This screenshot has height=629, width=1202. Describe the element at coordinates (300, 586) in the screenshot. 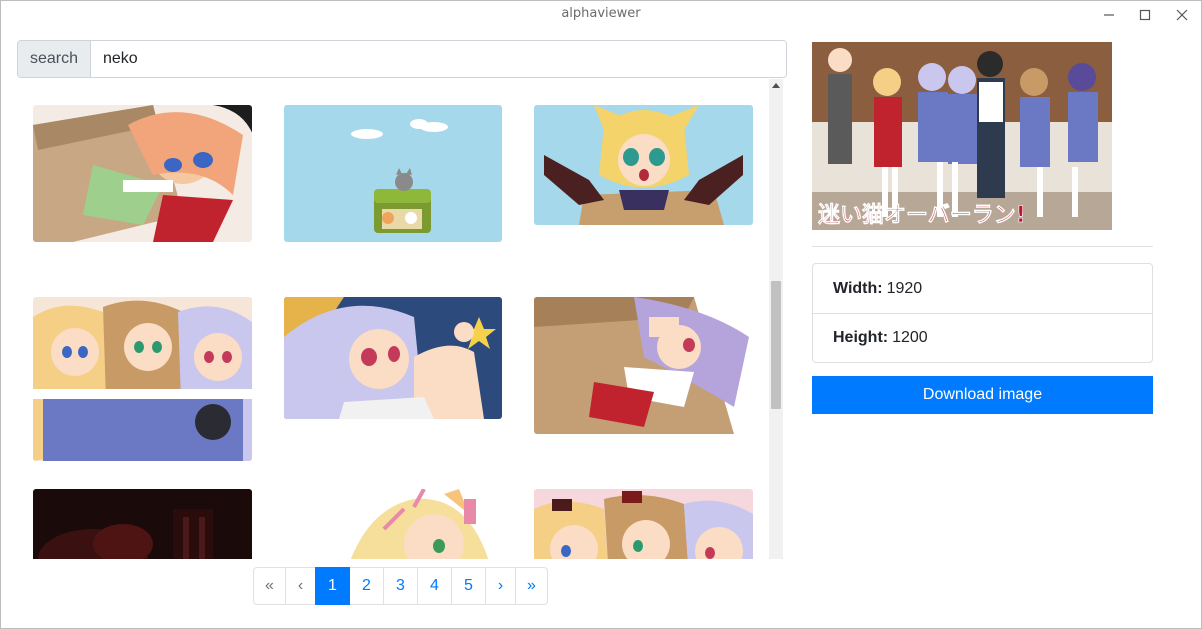

I see `prev-page-button: ‹` at that location.